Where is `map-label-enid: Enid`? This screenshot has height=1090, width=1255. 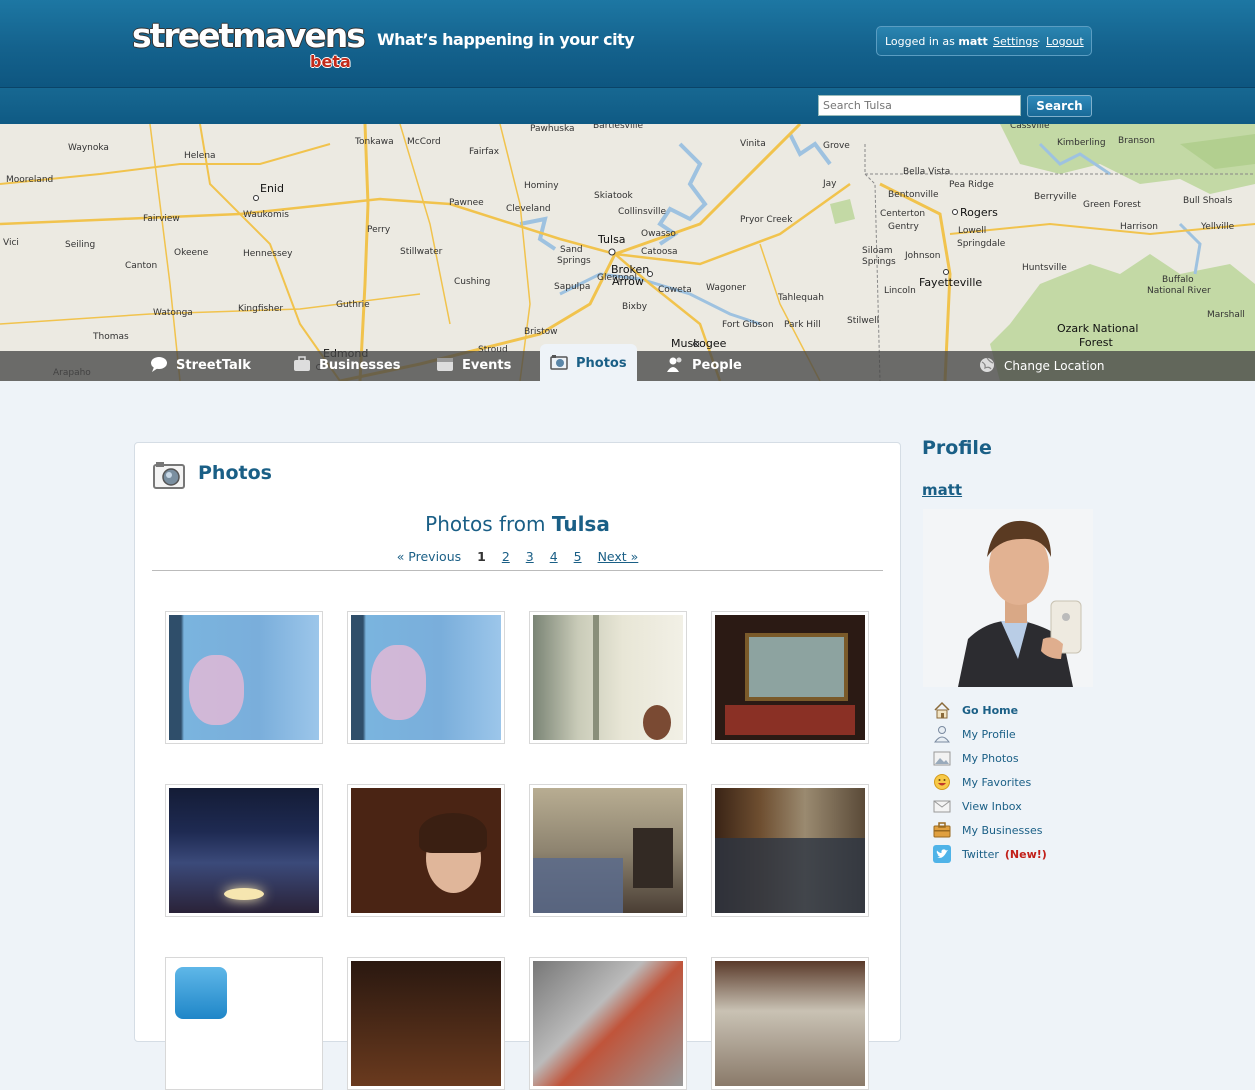 map-label-enid: Enid is located at coordinates (272, 188).